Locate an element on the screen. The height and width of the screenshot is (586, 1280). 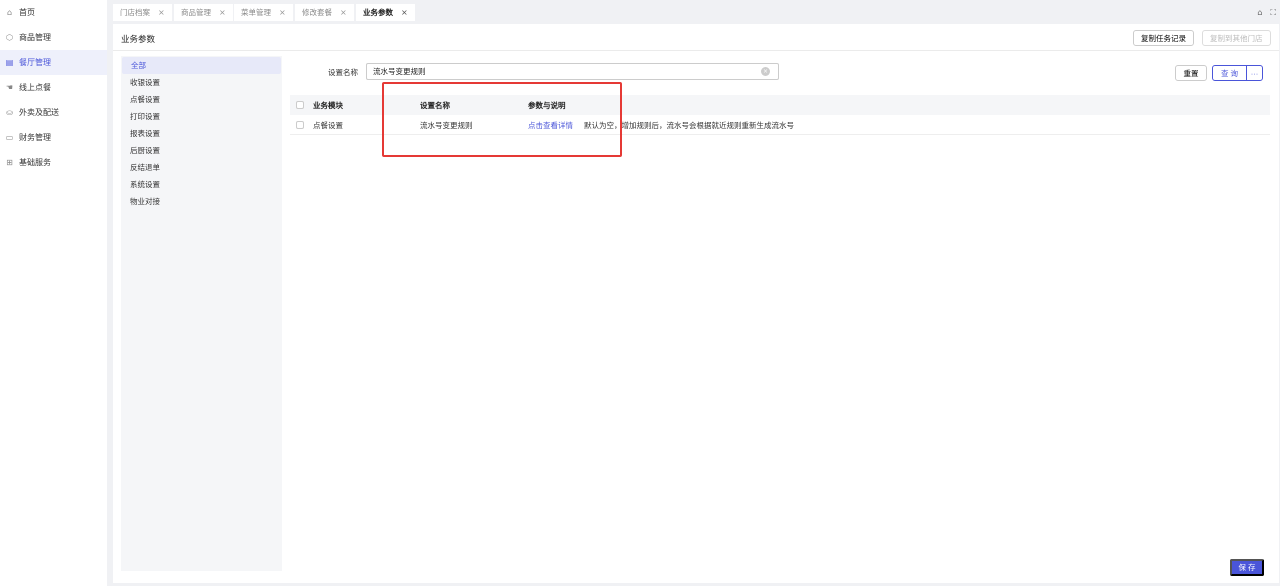
category-item-ordering: 点餐设置 is located at coordinates (201, 99).